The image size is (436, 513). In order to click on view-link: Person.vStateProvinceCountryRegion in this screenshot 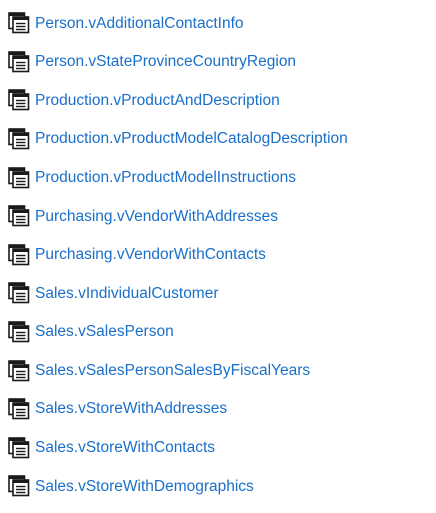, I will do `click(165, 62)`.